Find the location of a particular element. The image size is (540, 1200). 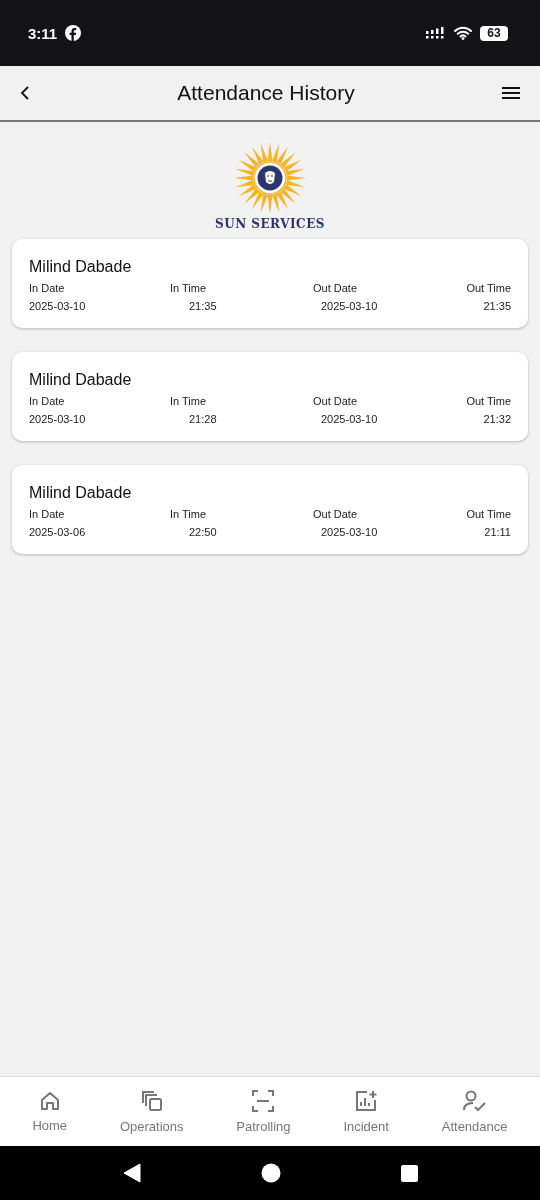

recents-nav-icon is located at coordinates (409, 1173).